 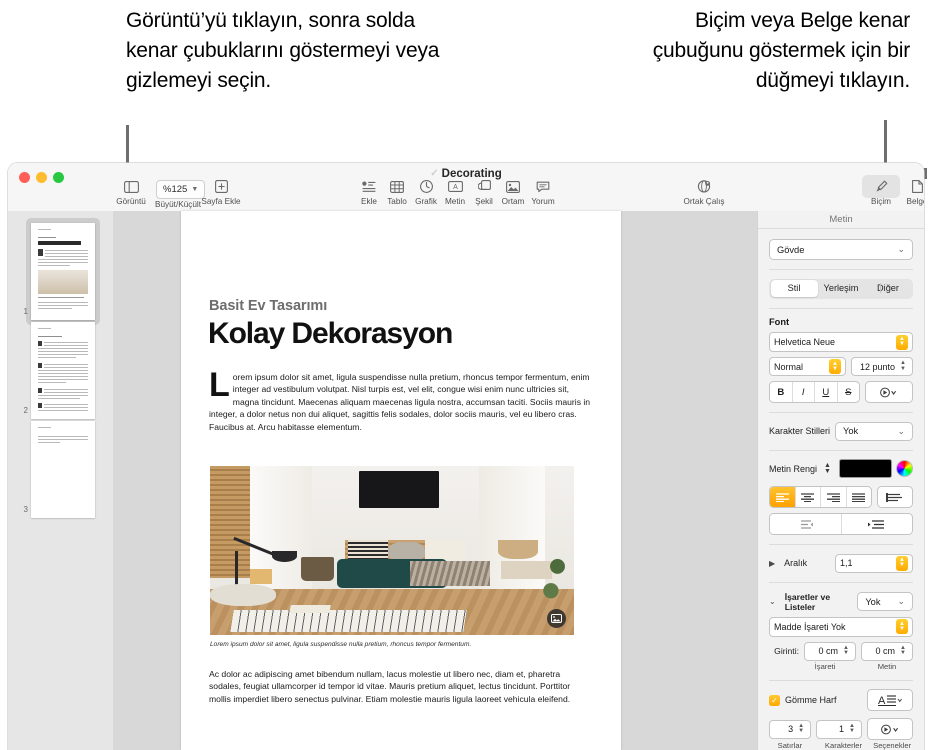 What do you see at coordinates (889, 392) in the screenshot?
I see `font-options-button` at bounding box center [889, 392].